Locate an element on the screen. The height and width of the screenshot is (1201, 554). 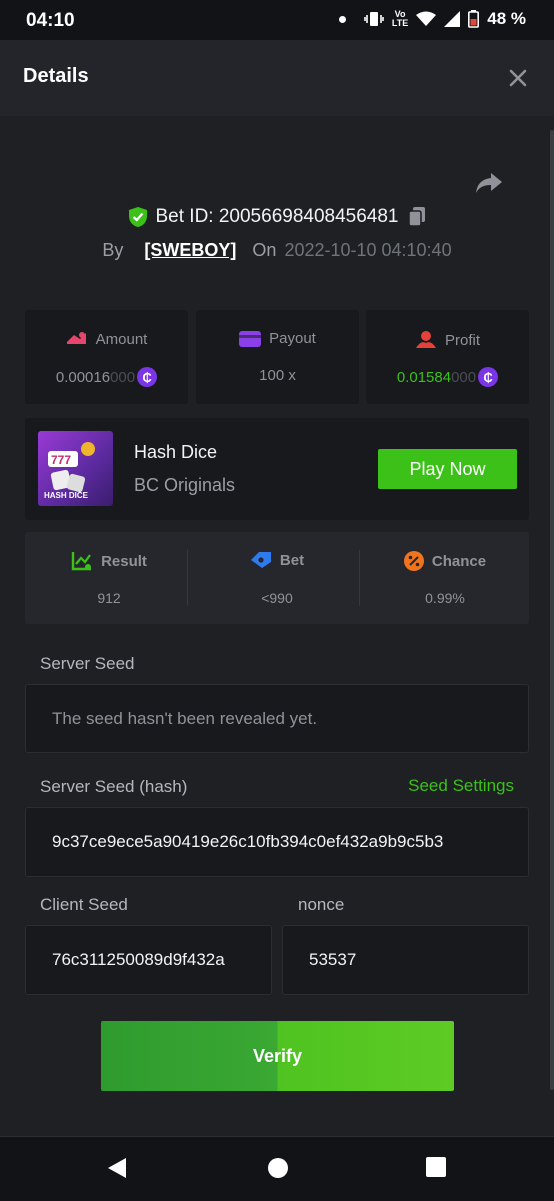
result-label: Result is located at coordinates (124, 561).